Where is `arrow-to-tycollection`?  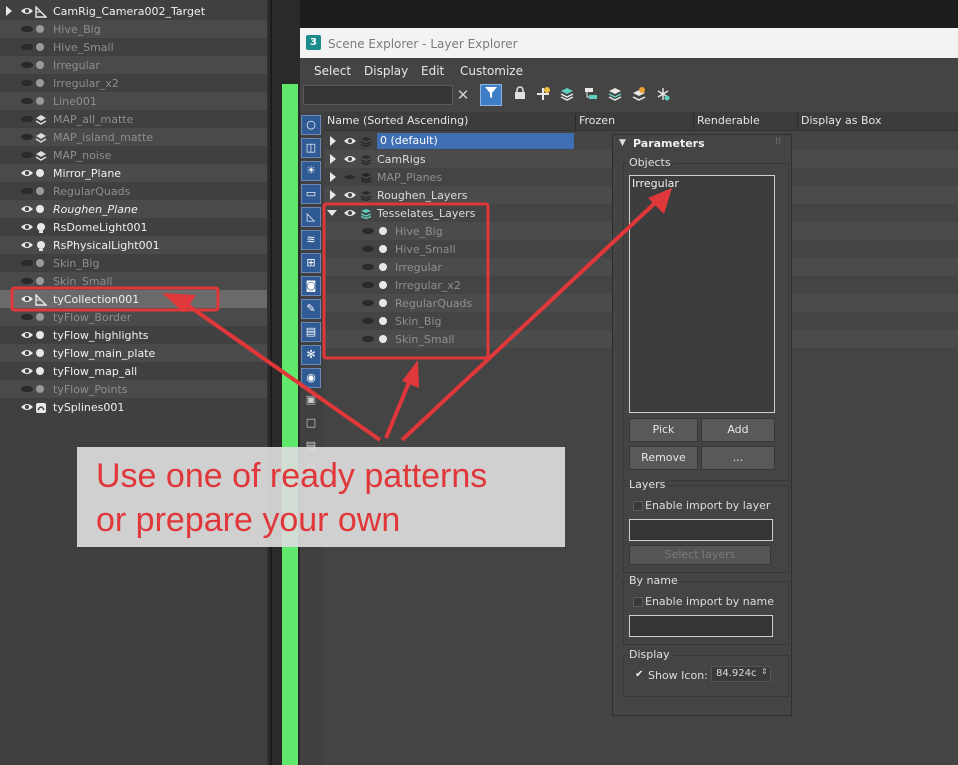 arrow-to-tycollection is located at coordinates (272, 367).